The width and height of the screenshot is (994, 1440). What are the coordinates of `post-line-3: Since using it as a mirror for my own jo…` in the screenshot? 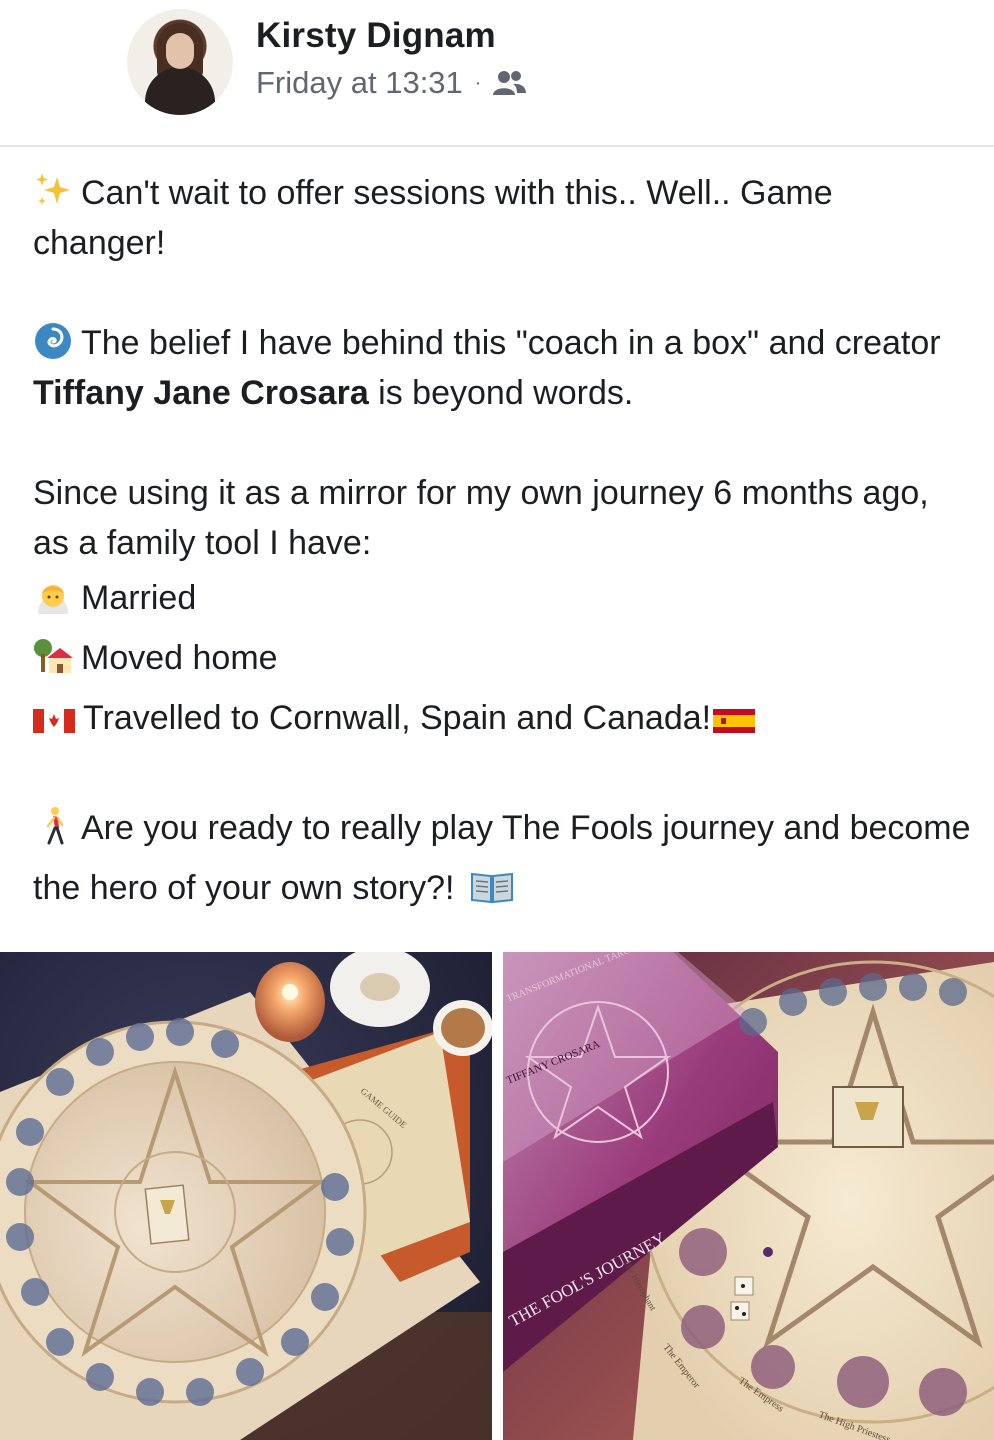 It's located at (481, 518).